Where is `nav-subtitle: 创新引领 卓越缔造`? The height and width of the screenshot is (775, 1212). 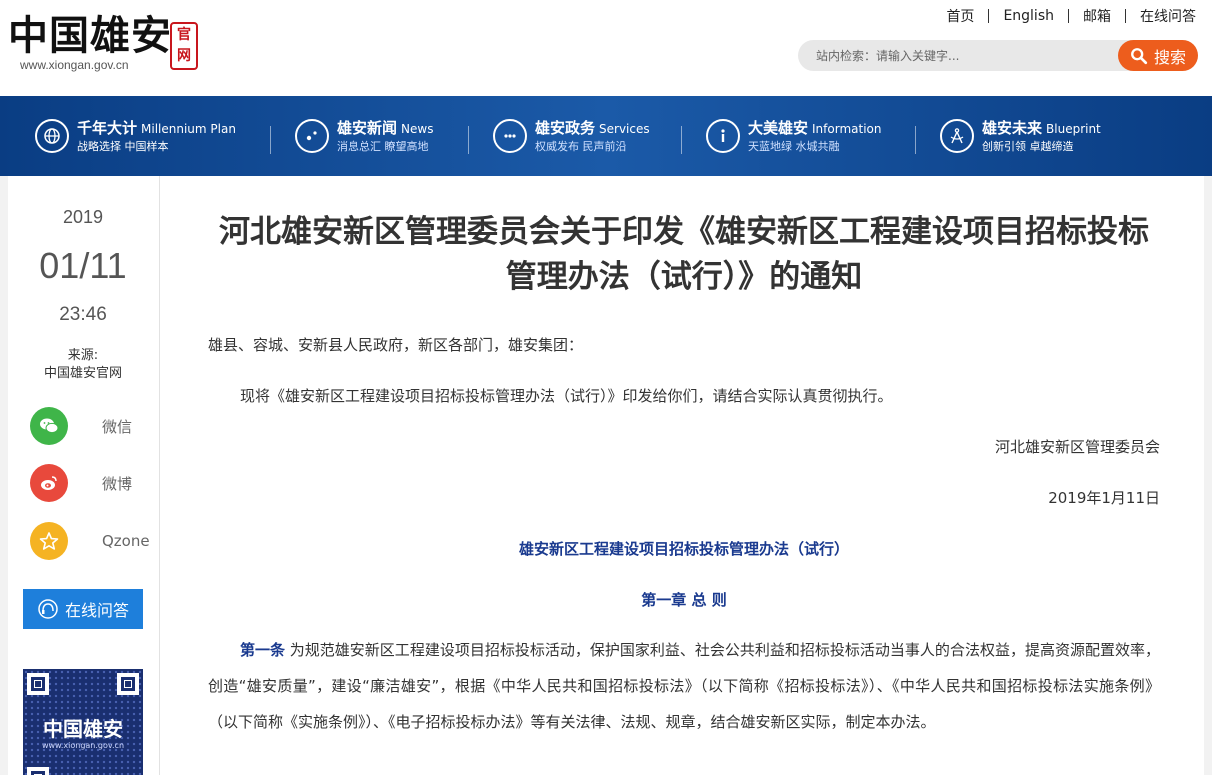 nav-subtitle: 创新引领 卓越缔造 is located at coordinates (1028, 146).